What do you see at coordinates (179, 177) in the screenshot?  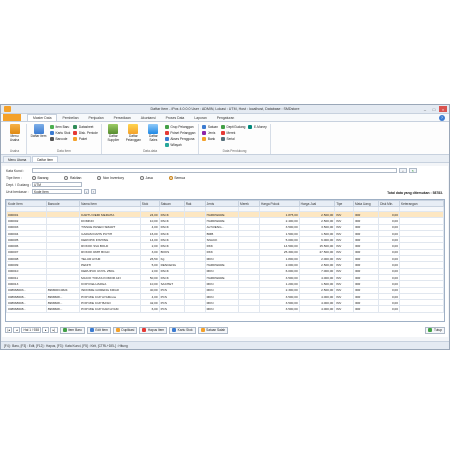 I see `radio-semua-label: Semua` at bounding box center [179, 177].